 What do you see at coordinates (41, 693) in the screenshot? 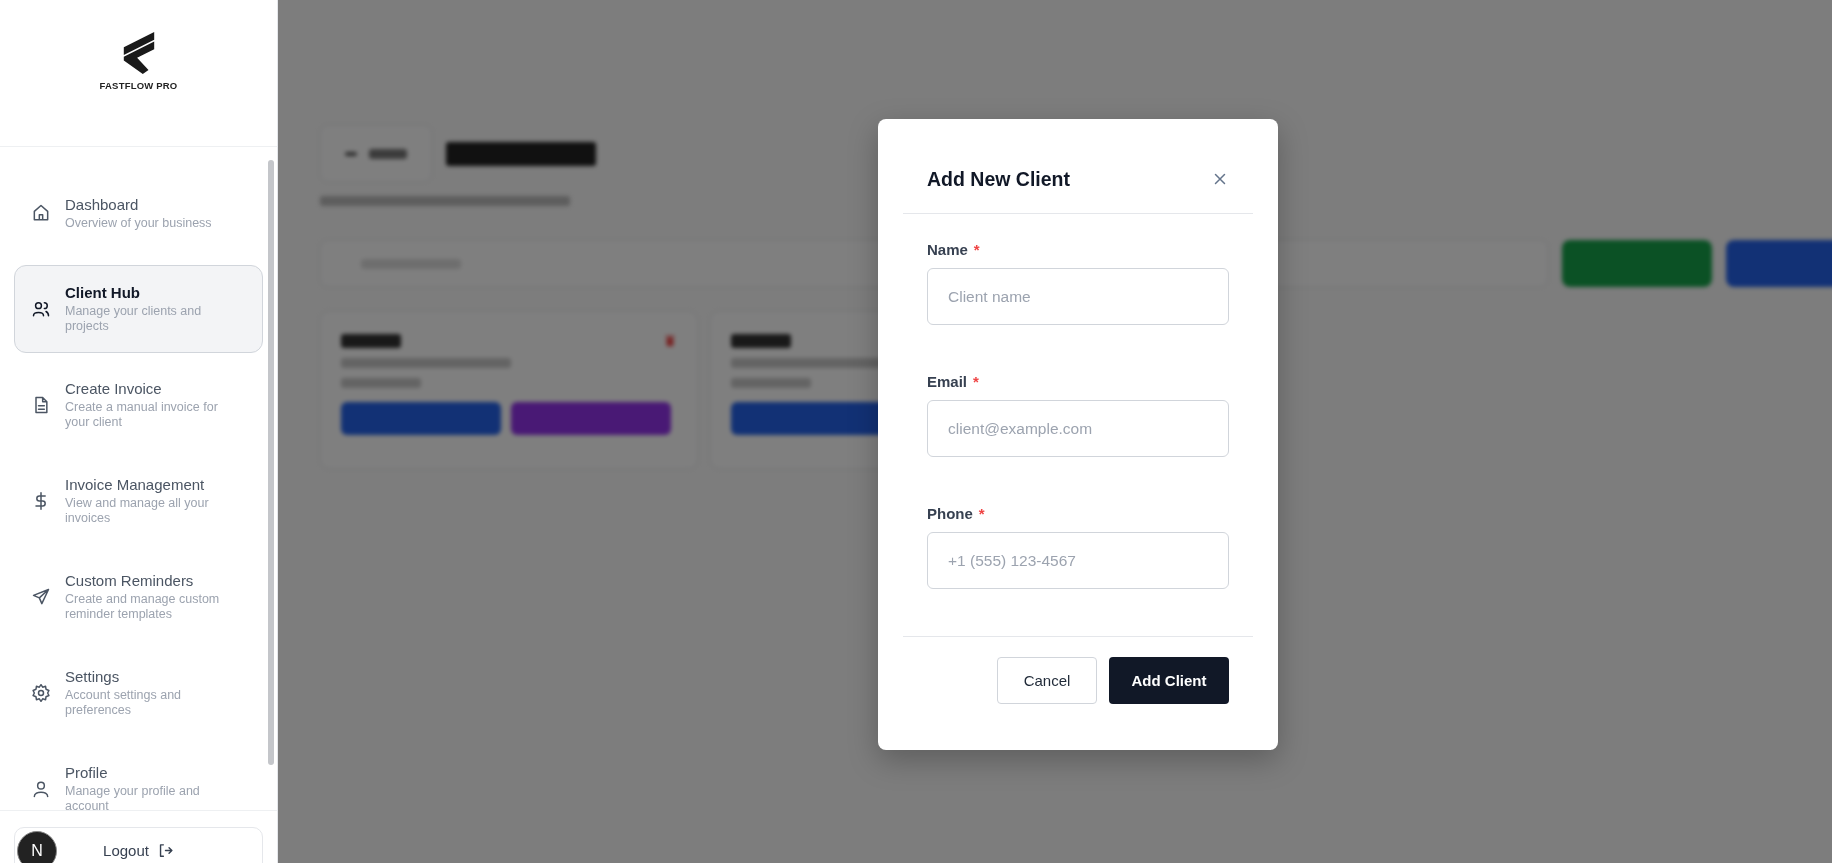
I see `settings-icon` at bounding box center [41, 693].